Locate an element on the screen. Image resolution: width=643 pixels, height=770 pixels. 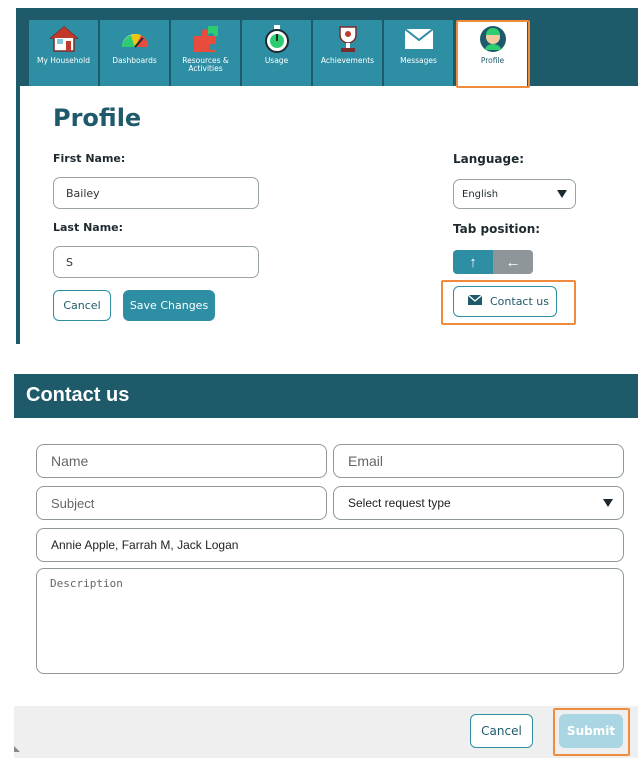
subject-input: Subject is located at coordinates (181, 503).